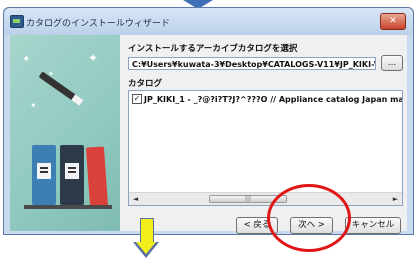 Image resolution: width=417 pixels, height=260 pixels. What do you see at coordinates (373, 225) in the screenshot?
I see `cancel-button: キャンセル` at bounding box center [373, 225].